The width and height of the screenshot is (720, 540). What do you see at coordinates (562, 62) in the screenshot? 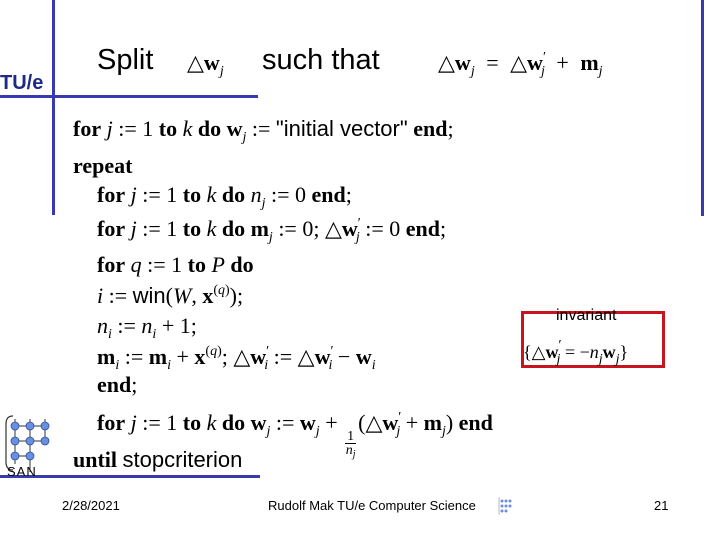
I see `plus-sign: +` at bounding box center [562, 62].